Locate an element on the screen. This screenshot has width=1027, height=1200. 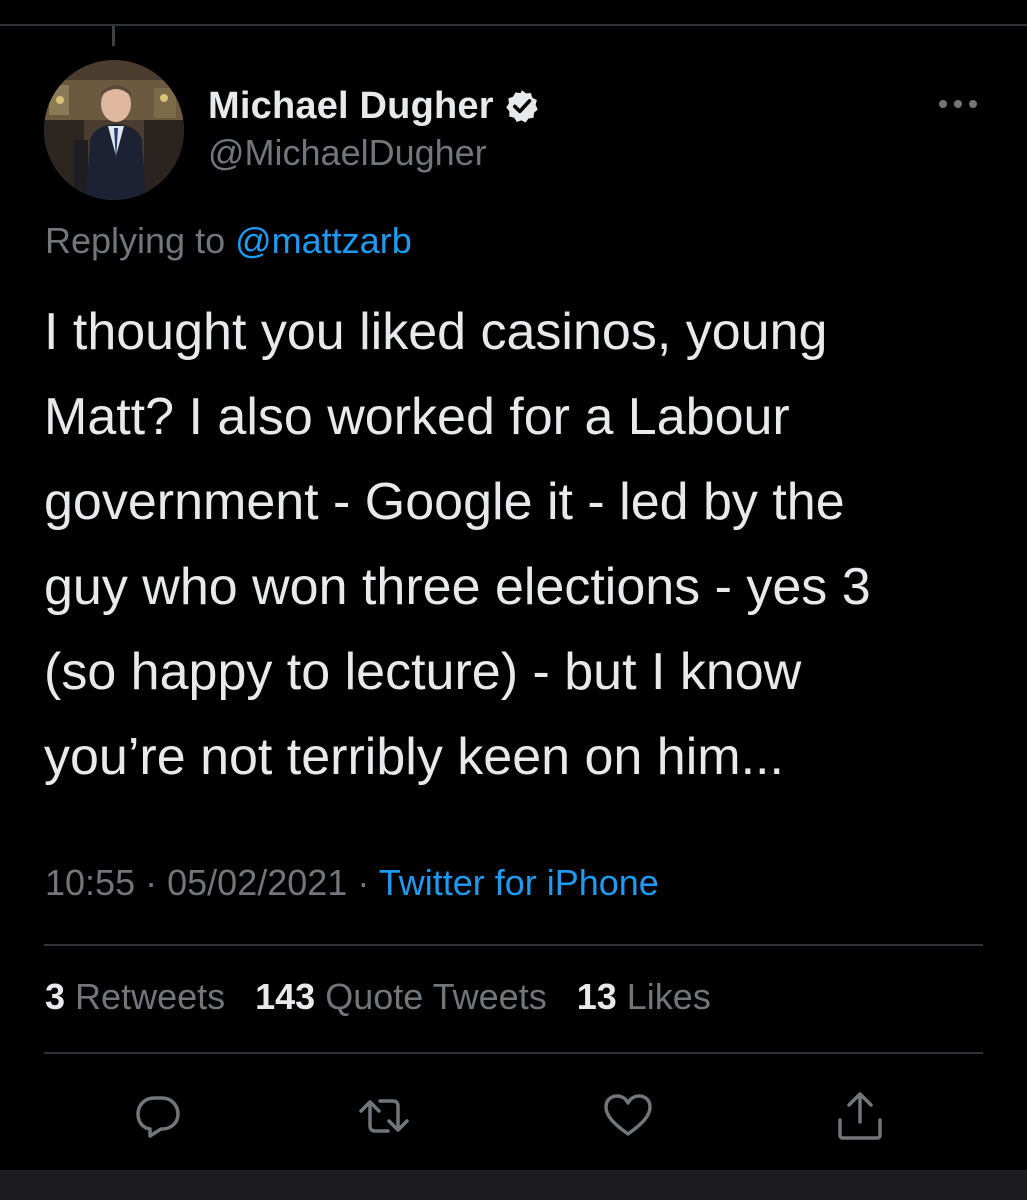
avatar-photo is located at coordinates (114, 130).